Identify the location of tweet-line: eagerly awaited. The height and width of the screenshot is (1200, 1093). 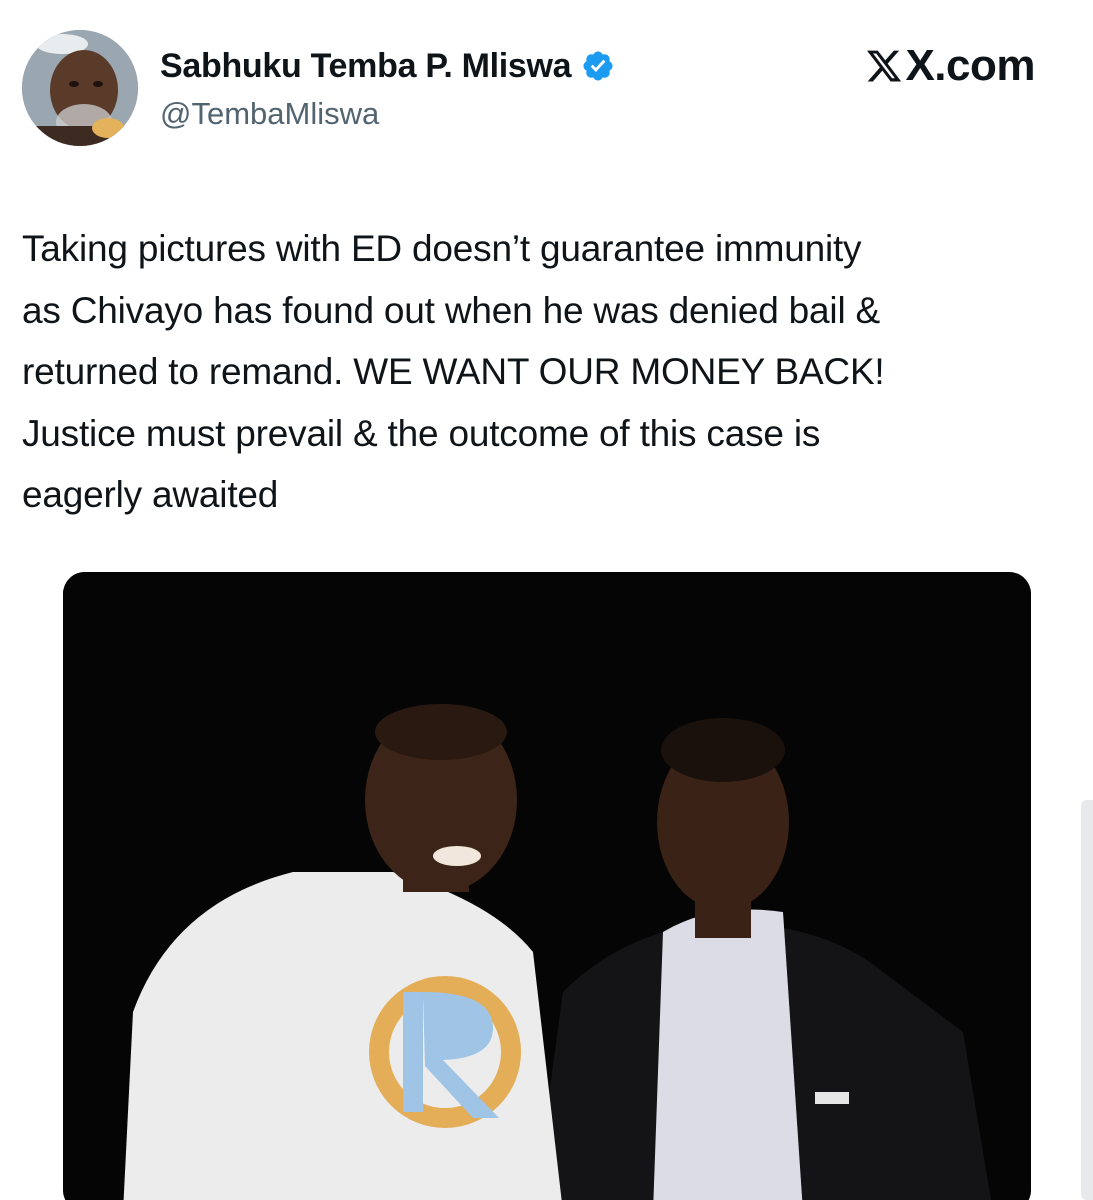
(150, 494).